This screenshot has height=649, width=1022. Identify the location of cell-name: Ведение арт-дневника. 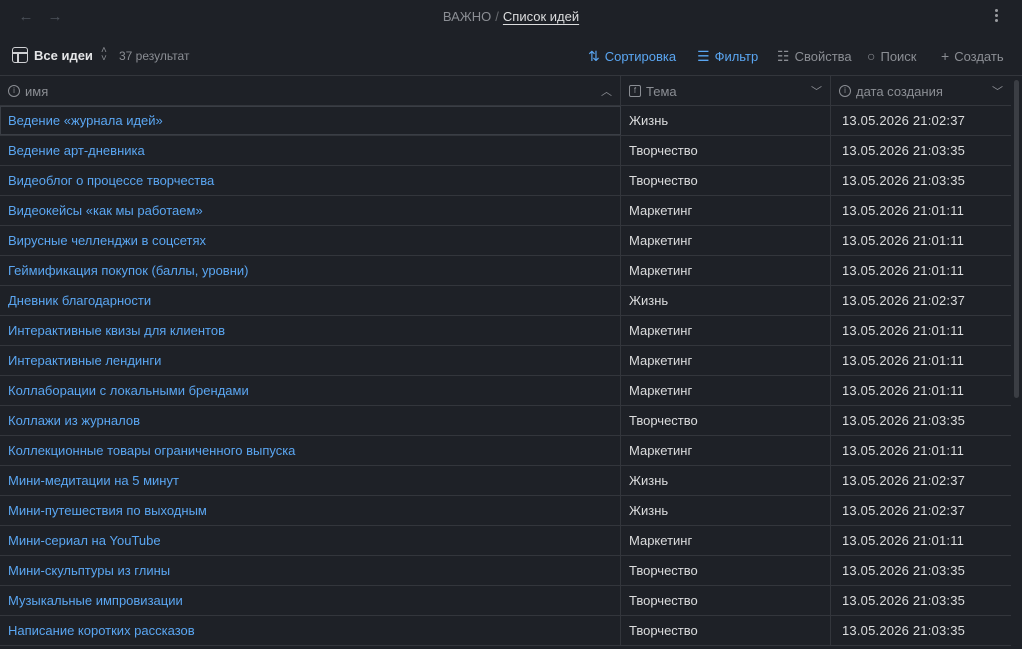
(310, 150).